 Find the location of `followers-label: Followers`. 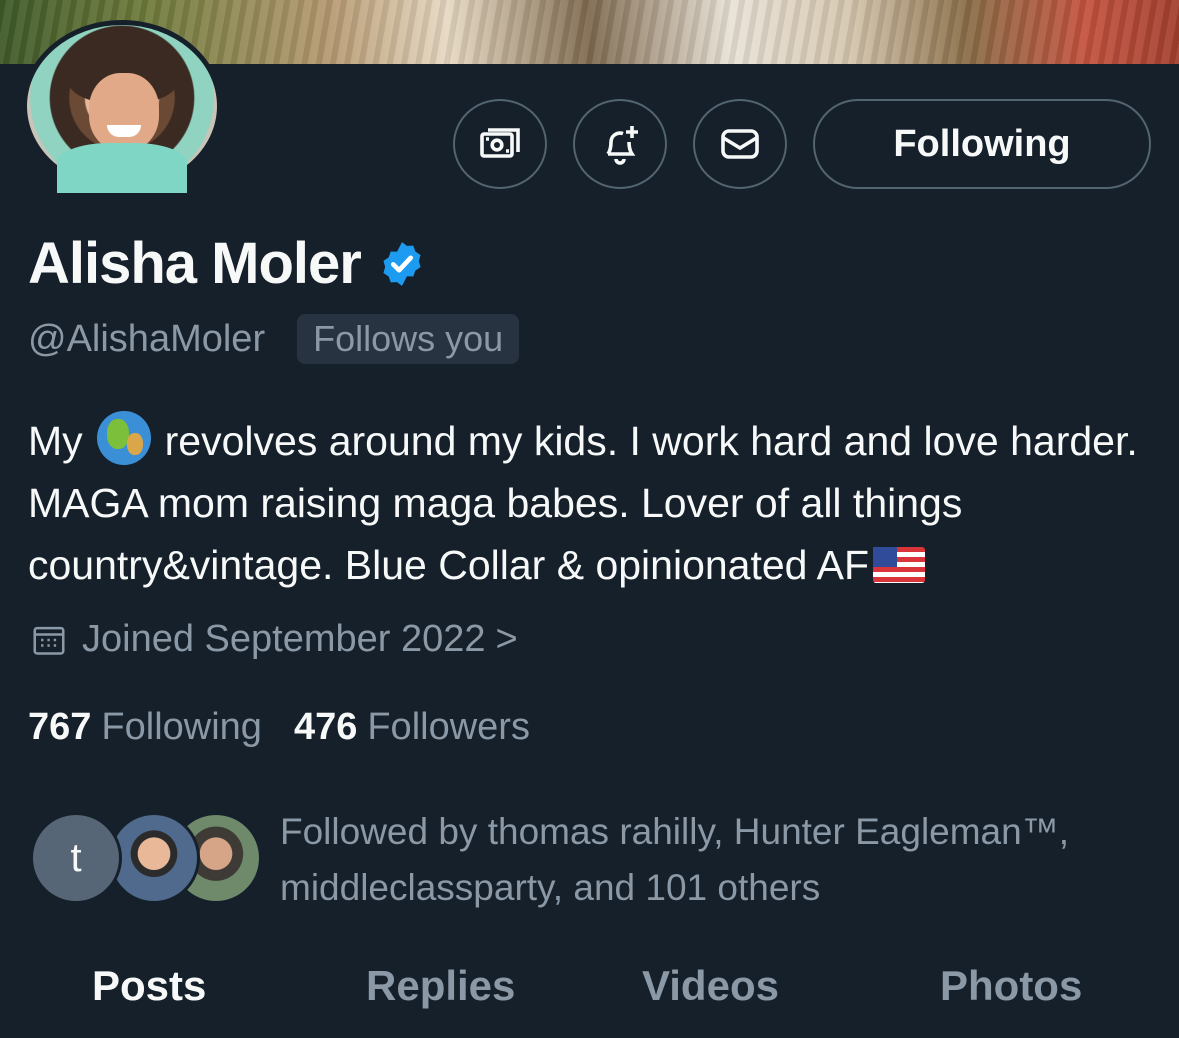

followers-label: Followers is located at coordinates (448, 727).